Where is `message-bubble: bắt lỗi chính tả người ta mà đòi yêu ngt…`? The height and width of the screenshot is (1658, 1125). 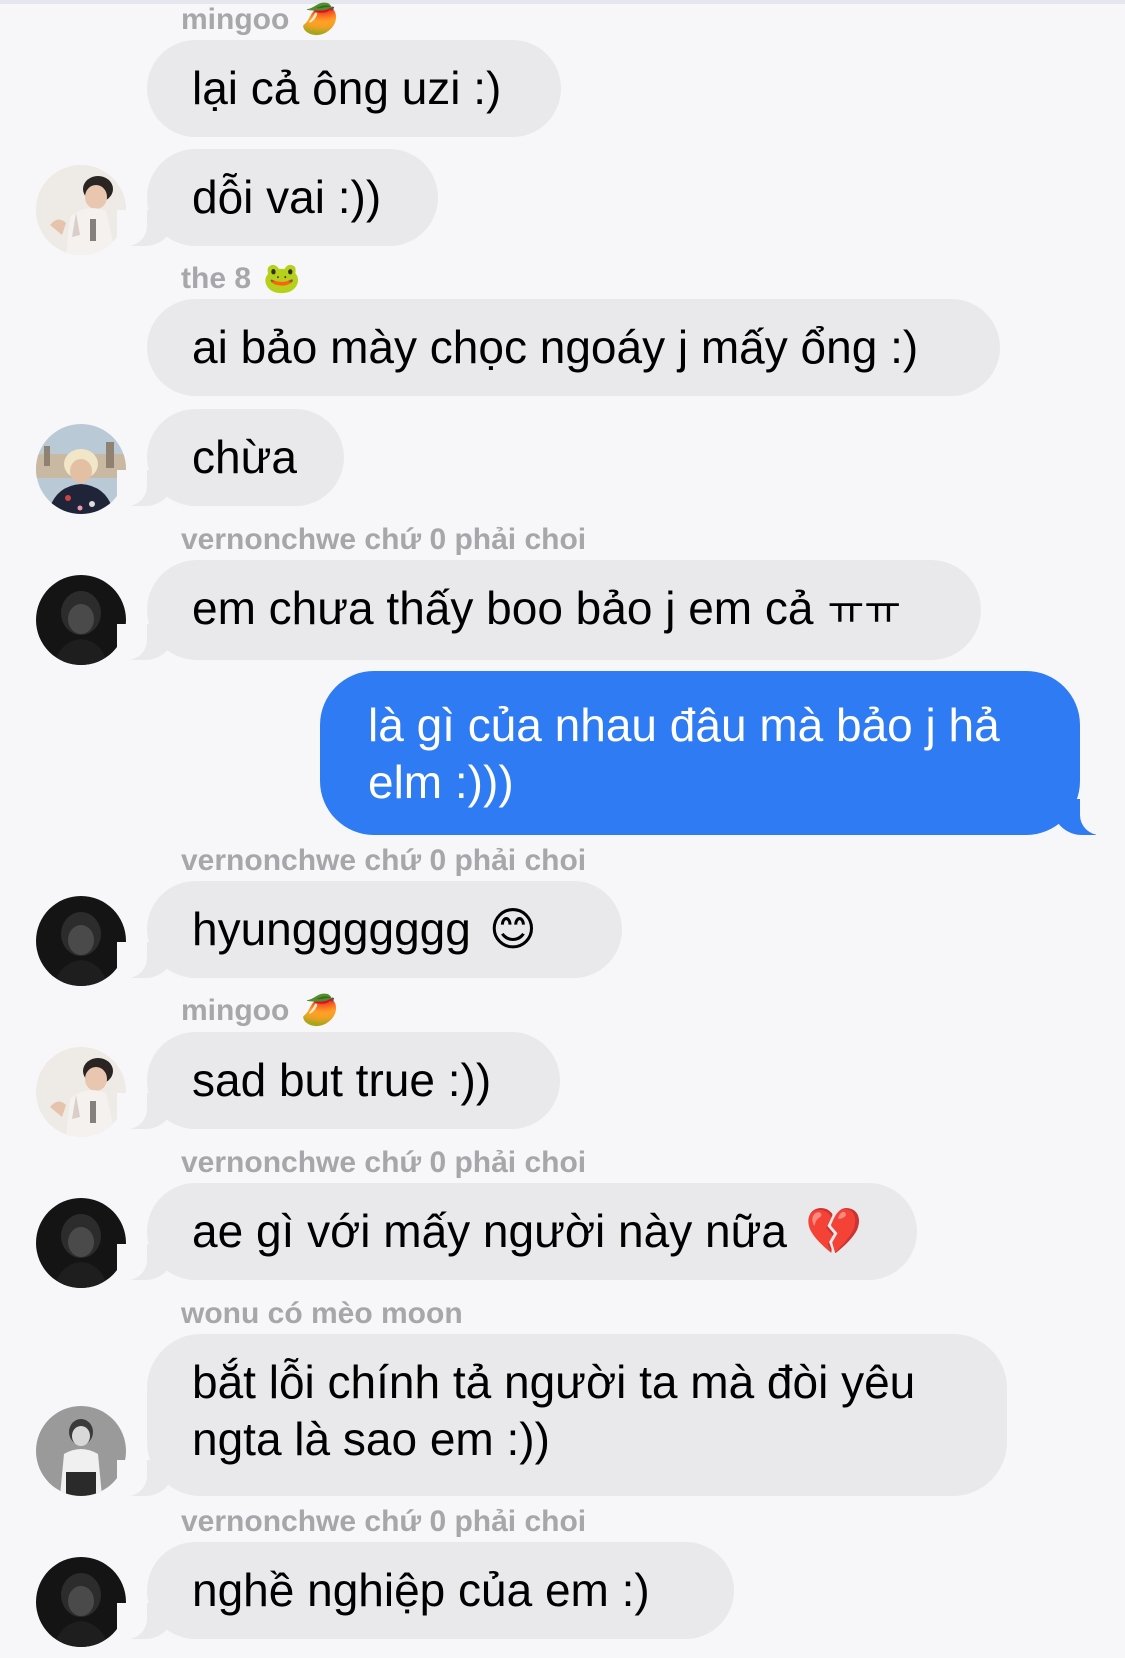 message-bubble: bắt lỗi chính tả người ta mà đòi yêu ngt… is located at coordinates (562, 1415).